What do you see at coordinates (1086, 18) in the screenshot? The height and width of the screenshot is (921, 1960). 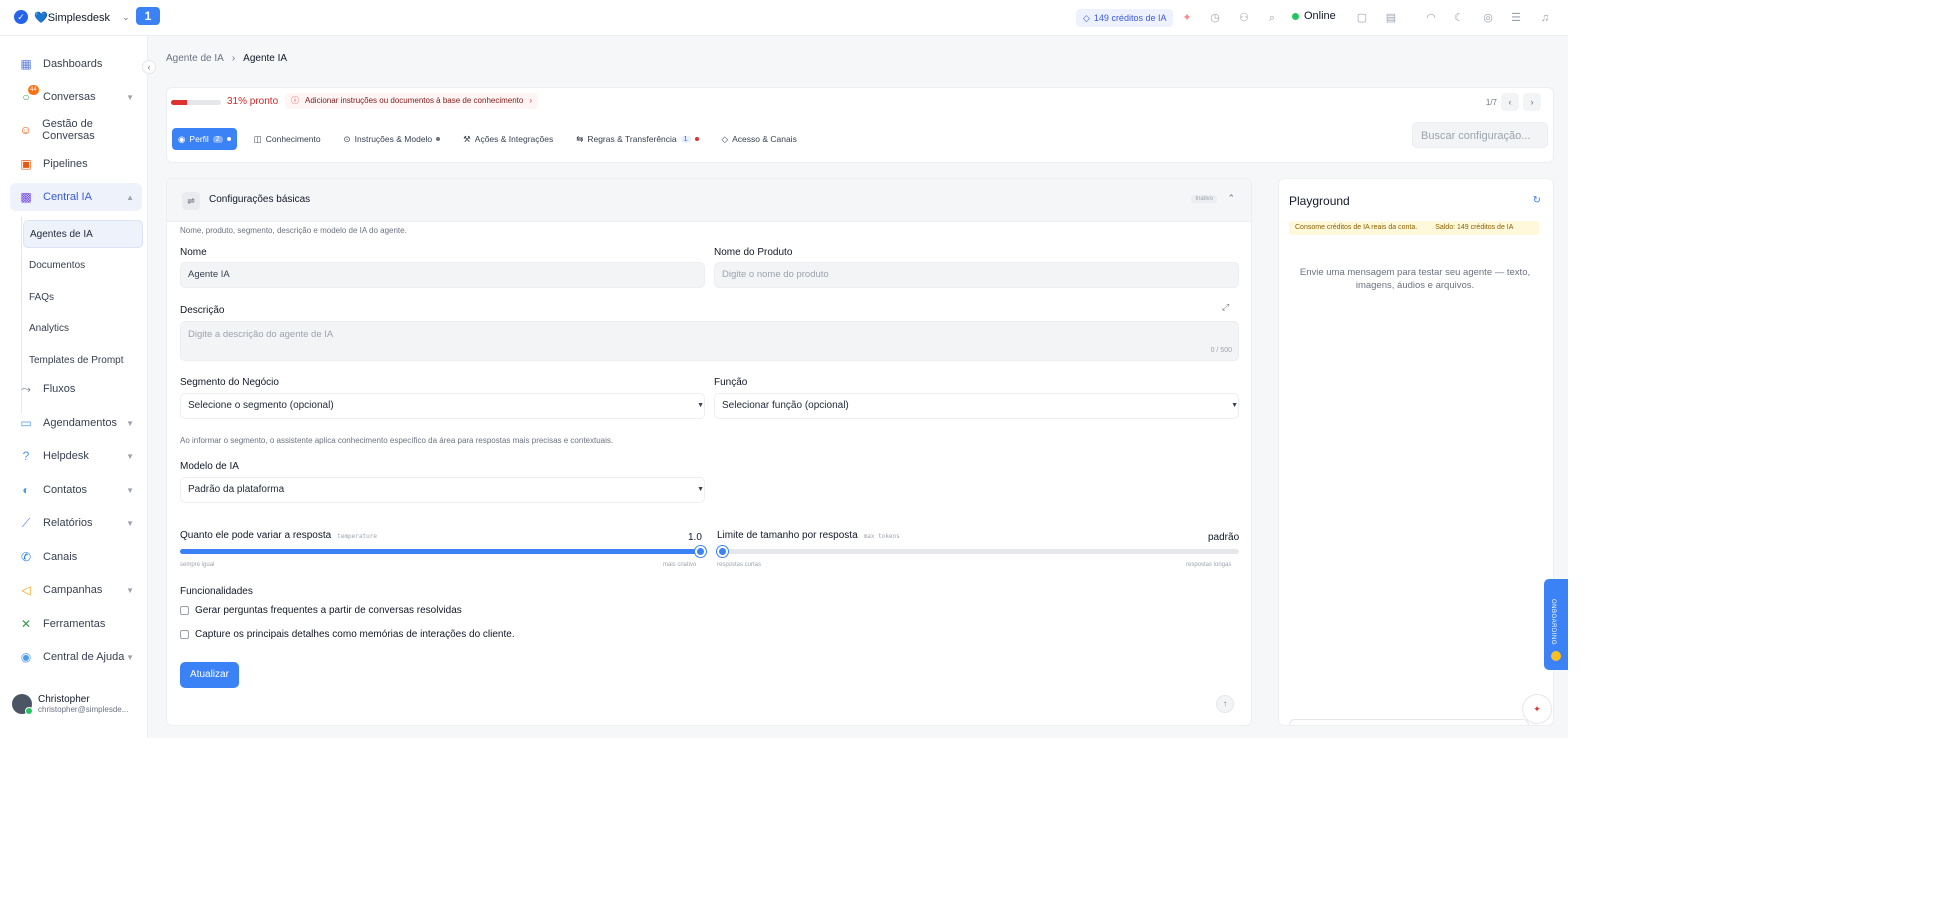 I see `diamond-icon: ◇` at bounding box center [1086, 18].